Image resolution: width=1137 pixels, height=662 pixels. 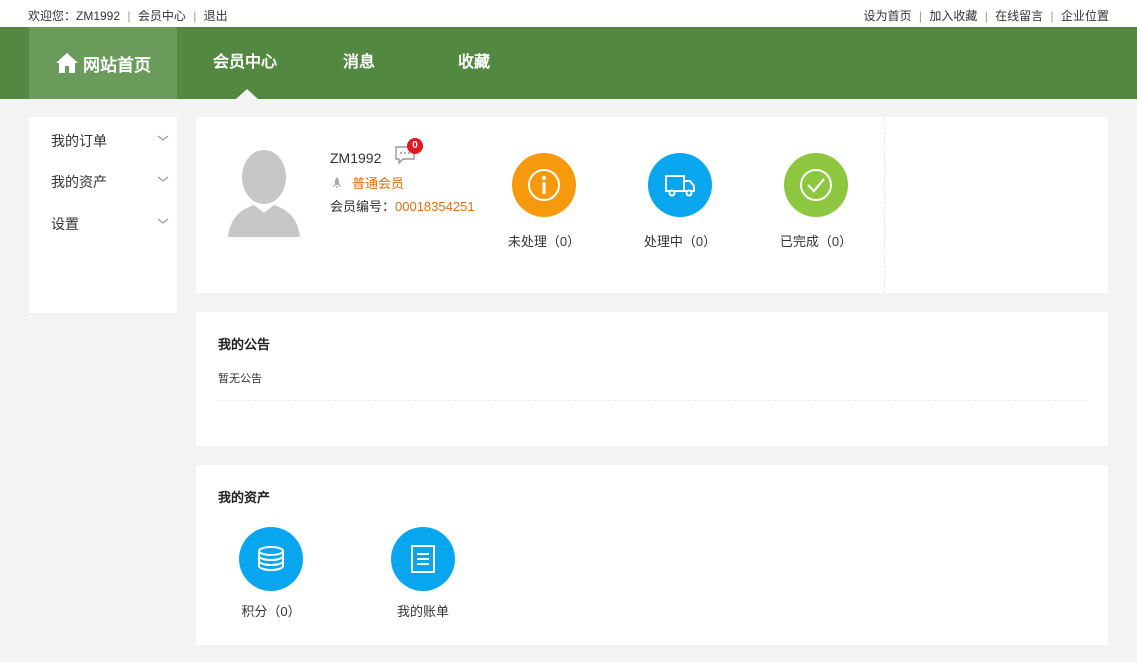 I want to click on info-icon, so click(x=544, y=185).